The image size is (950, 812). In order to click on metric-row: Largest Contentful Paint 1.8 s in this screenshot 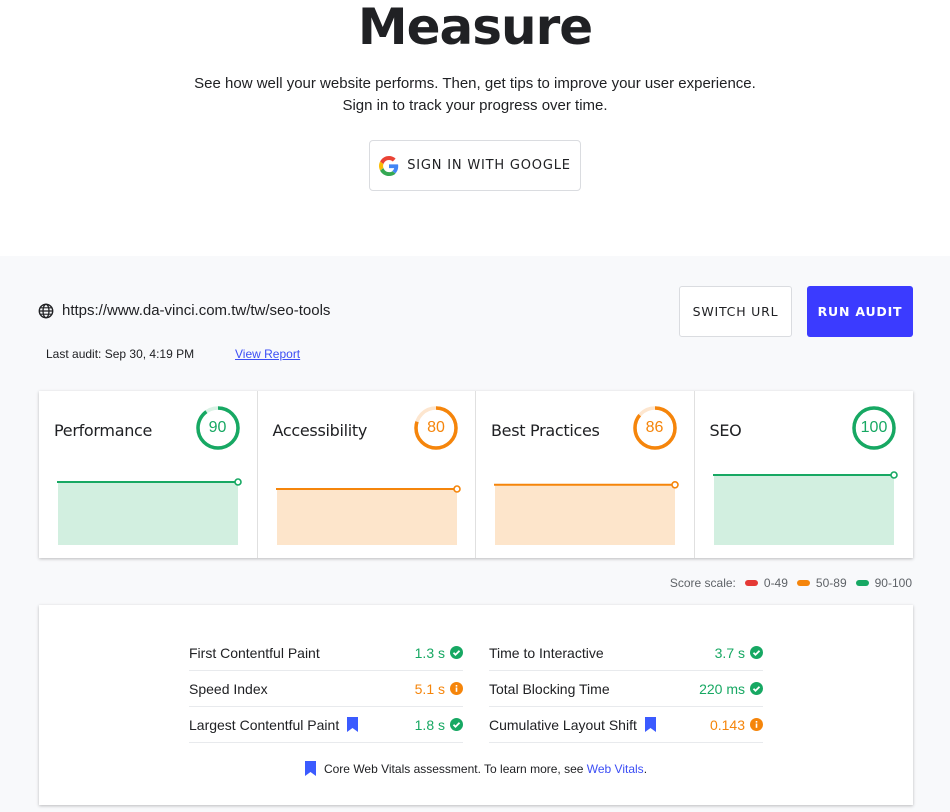, I will do `click(326, 725)`.